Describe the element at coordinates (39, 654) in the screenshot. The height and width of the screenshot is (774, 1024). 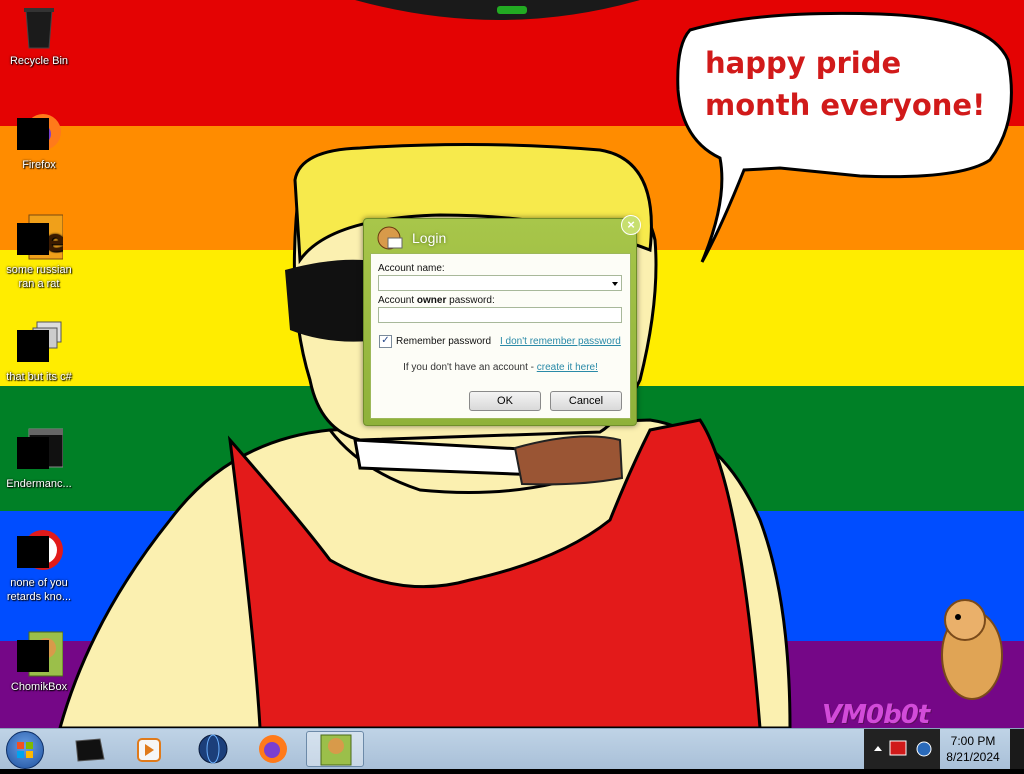
I see `hamster-box-icon` at that location.